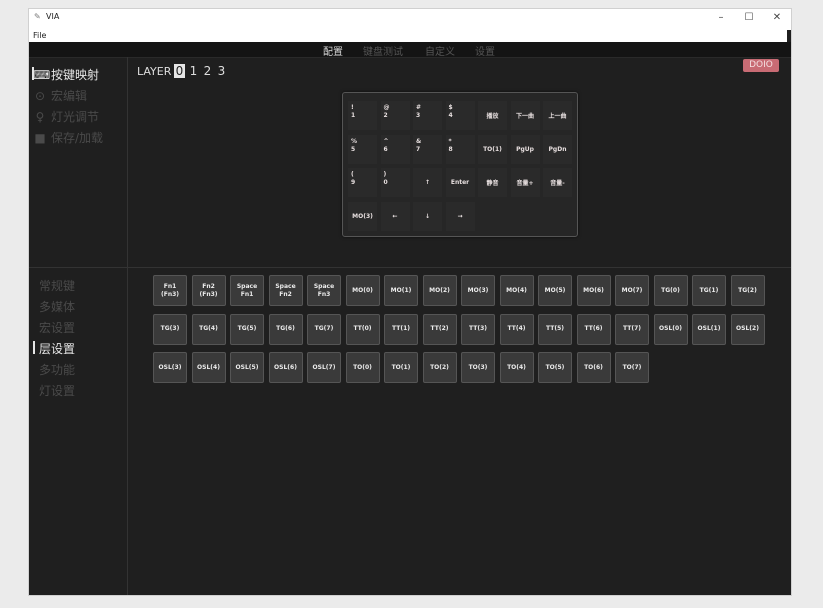  Describe the element at coordinates (395, 182) in the screenshot. I see `keyboard-key: ) 0` at that location.